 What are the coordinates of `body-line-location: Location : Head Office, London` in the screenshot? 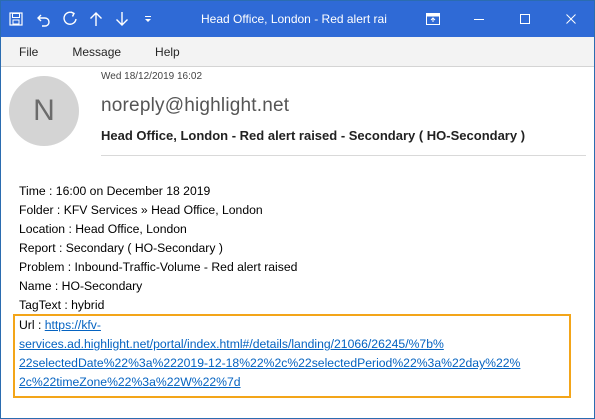 It's located at (103, 229).